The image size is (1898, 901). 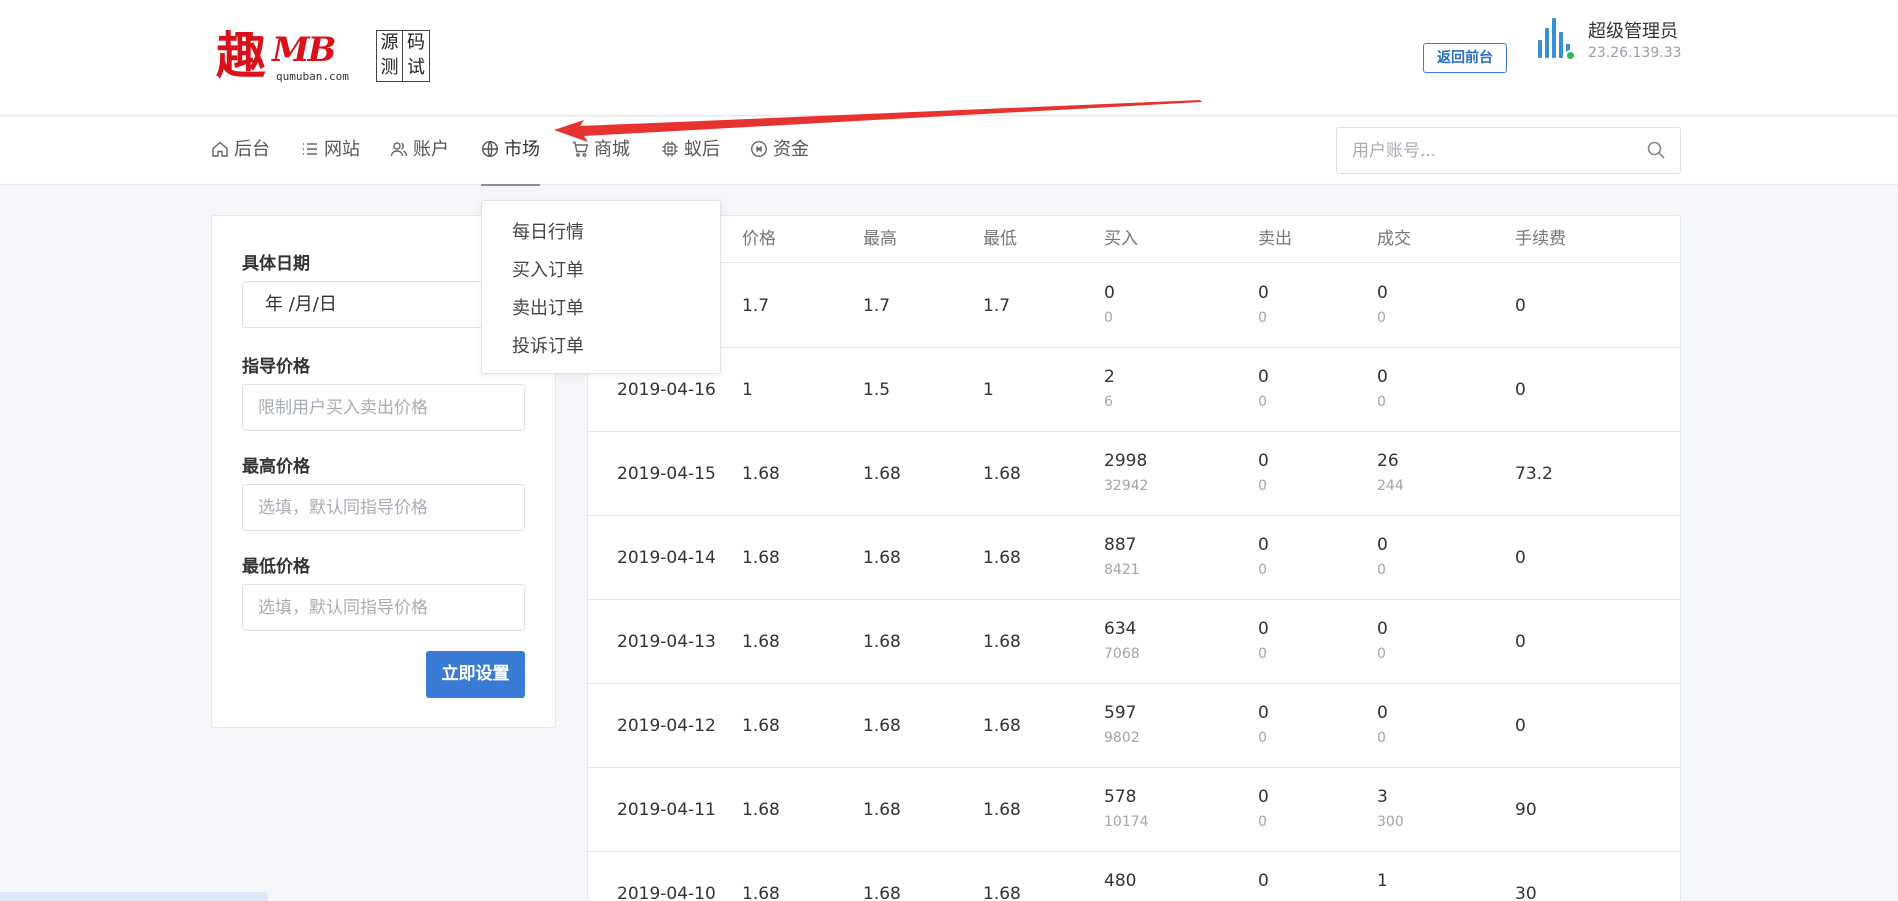 What do you see at coordinates (510, 151) in the screenshot?
I see `nav-item-market: 市场` at bounding box center [510, 151].